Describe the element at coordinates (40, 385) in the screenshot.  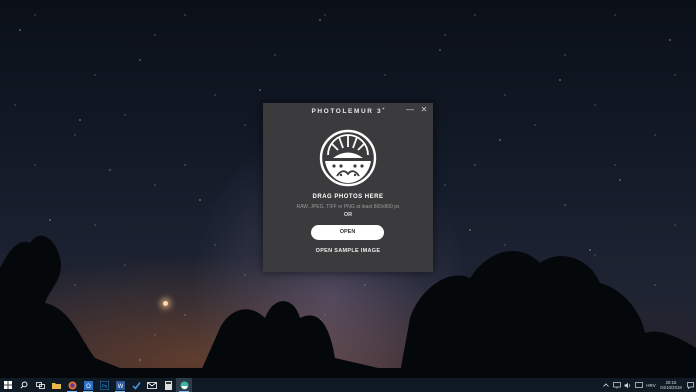
I see `task-view-icon` at that location.